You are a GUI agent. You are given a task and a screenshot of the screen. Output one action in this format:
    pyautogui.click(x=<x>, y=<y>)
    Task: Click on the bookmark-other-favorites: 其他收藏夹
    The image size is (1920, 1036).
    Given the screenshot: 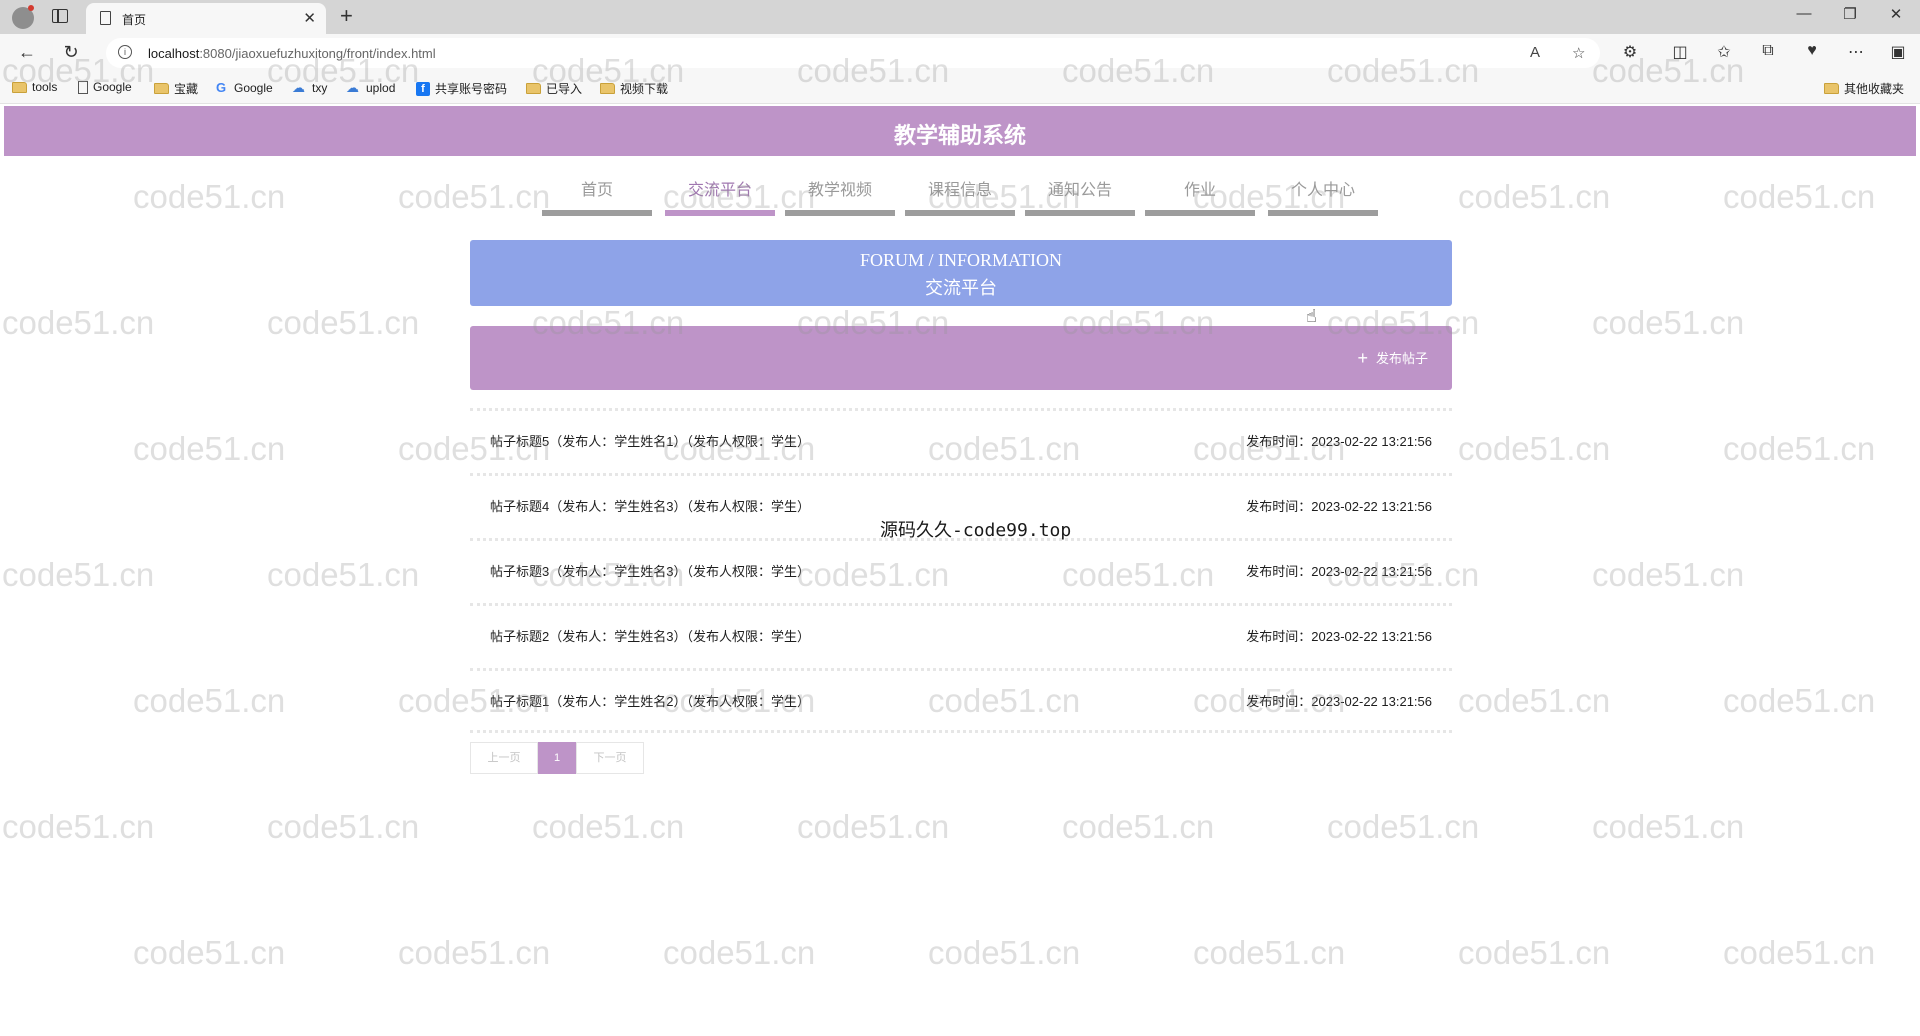 What is the action you would take?
    pyautogui.click(x=1864, y=88)
    